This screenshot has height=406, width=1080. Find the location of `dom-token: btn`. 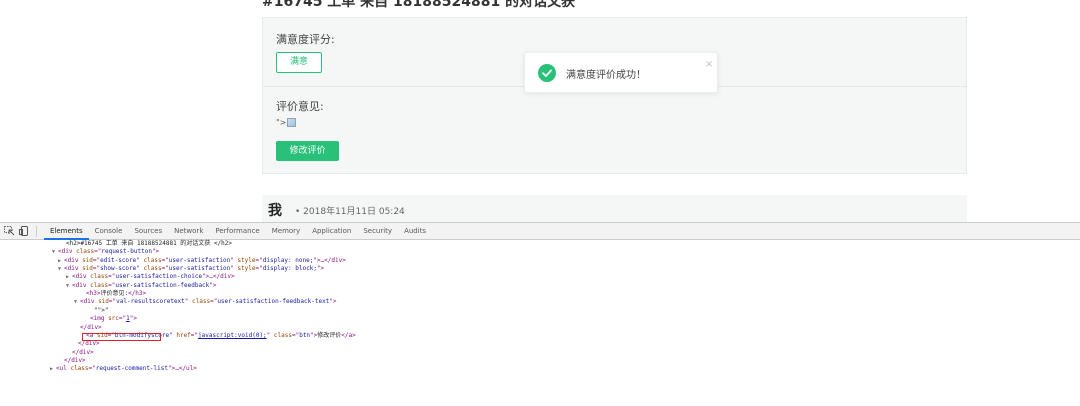

dom-token: btn is located at coordinates (305, 335).